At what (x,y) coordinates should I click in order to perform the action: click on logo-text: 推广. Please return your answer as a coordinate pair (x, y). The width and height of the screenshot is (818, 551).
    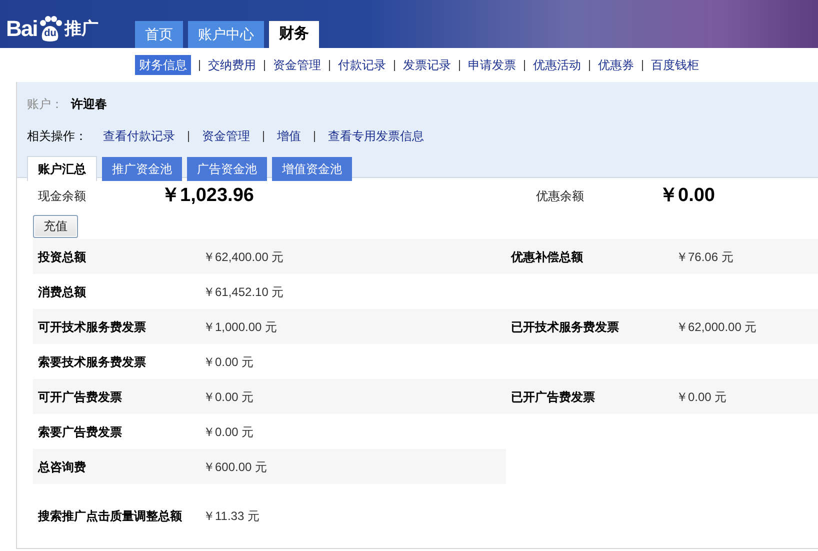
    Looking at the image, I should click on (81, 29).